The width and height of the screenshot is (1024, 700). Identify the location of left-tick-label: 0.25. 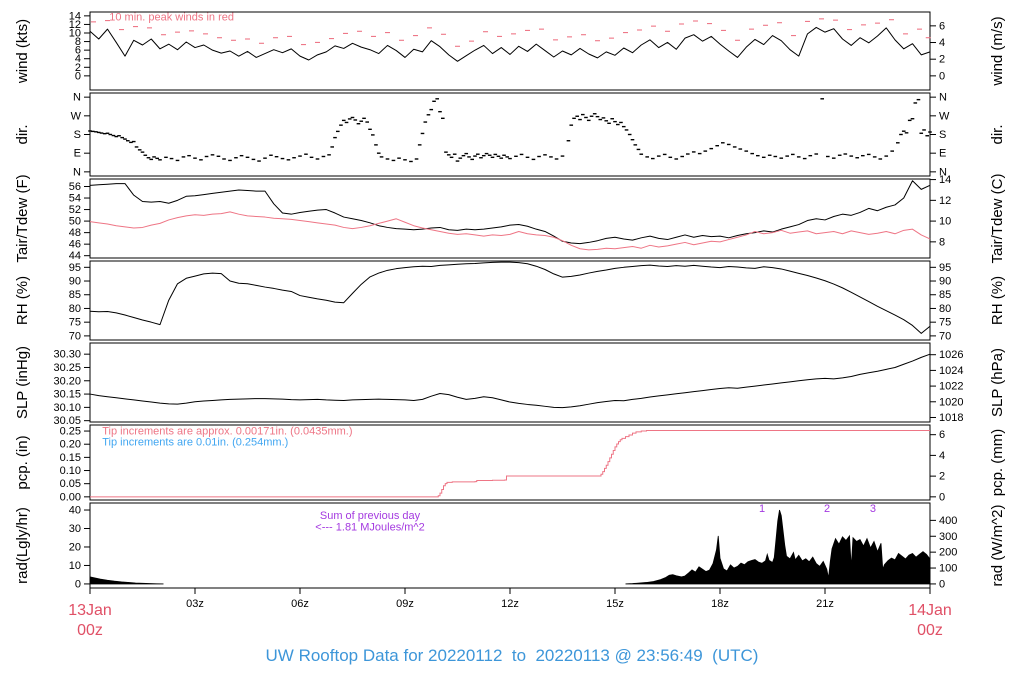
(70, 432).